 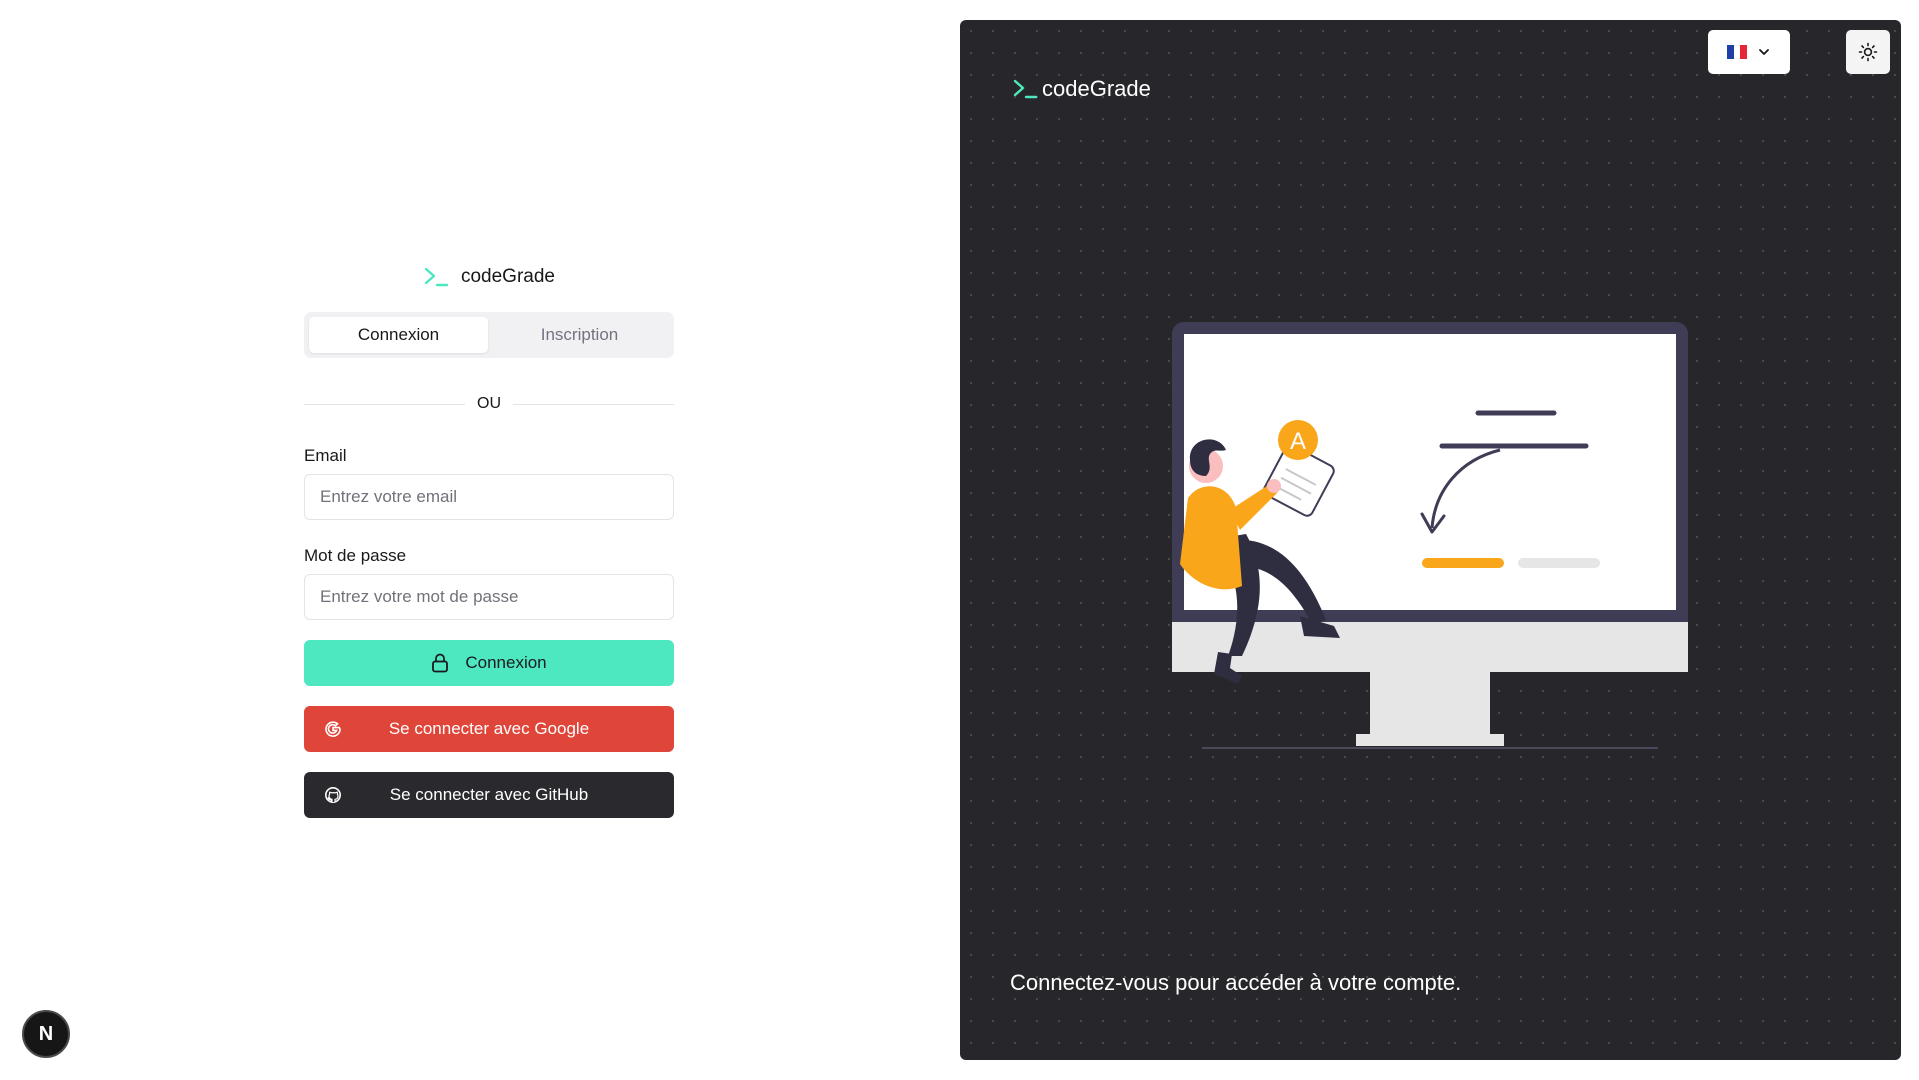 I want to click on form-brand: codeGrade, so click(x=489, y=277).